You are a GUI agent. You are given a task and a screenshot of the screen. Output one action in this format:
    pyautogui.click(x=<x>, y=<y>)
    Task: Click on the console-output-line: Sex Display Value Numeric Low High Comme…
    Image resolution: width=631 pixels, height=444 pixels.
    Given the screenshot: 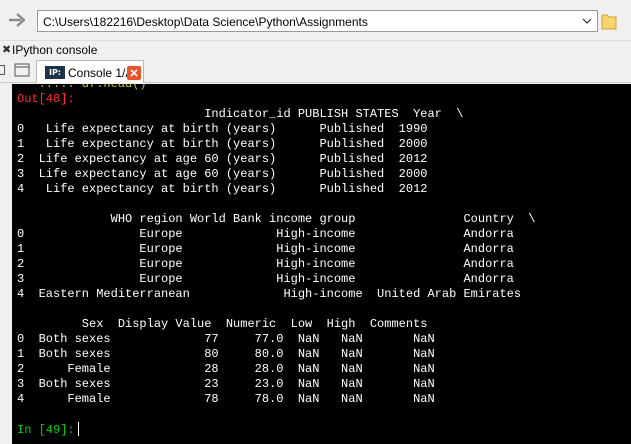 What is the action you would take?
    pyautogui.click(x=222, y=324)
    